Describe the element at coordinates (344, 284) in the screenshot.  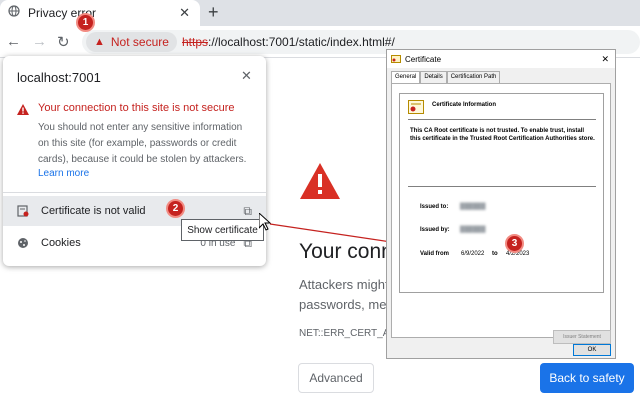
I see `description-line: Attackers might` at that location.